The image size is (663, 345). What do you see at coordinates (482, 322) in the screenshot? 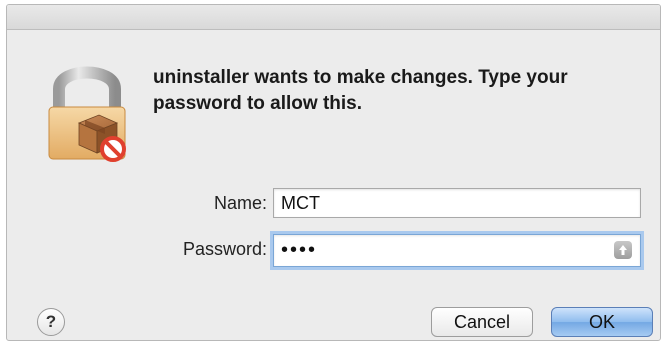
I see `cancel-button: Cancel` at bounding box center [482, 322].